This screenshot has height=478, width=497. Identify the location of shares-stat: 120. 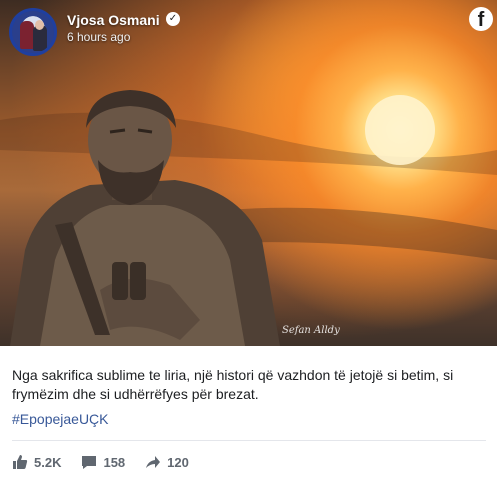
(167, 462).